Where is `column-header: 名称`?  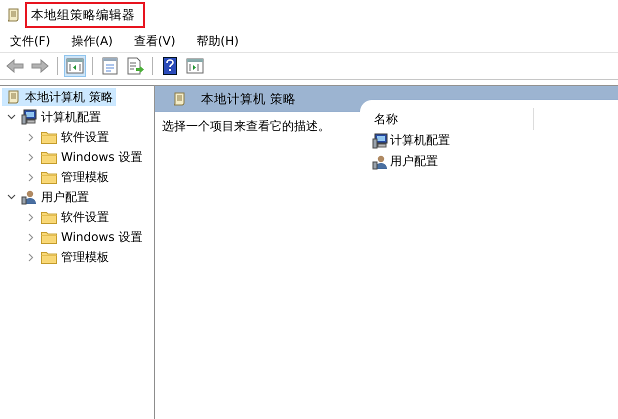 column-header: 名称 is located at coordinates (447, 119).